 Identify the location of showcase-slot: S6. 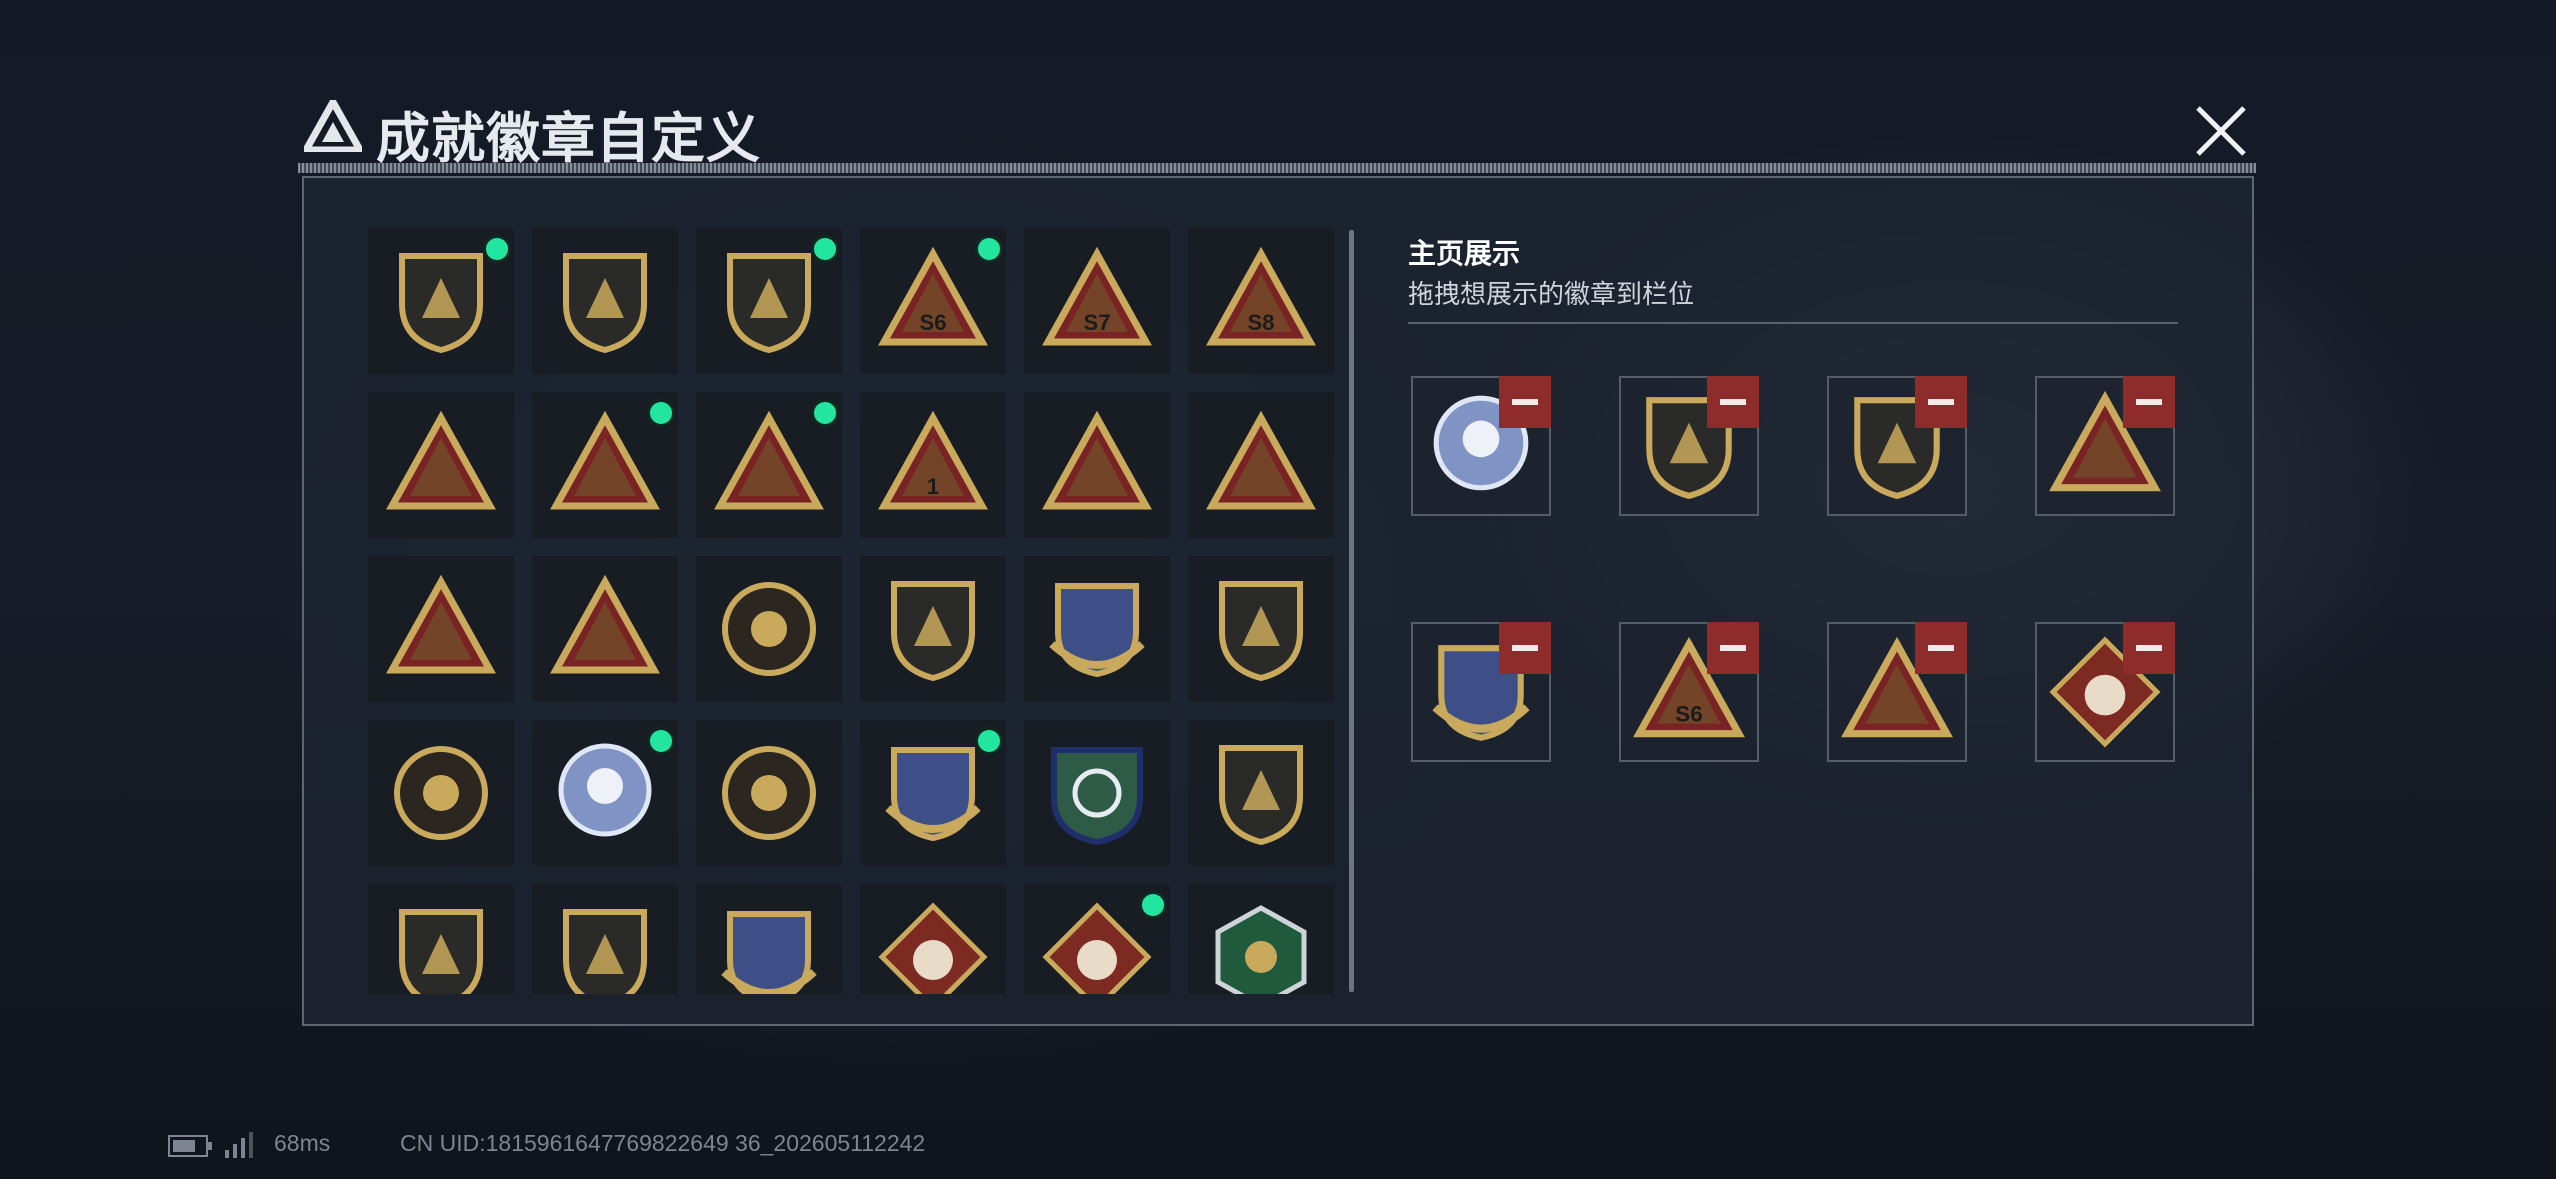
(1689, 692).